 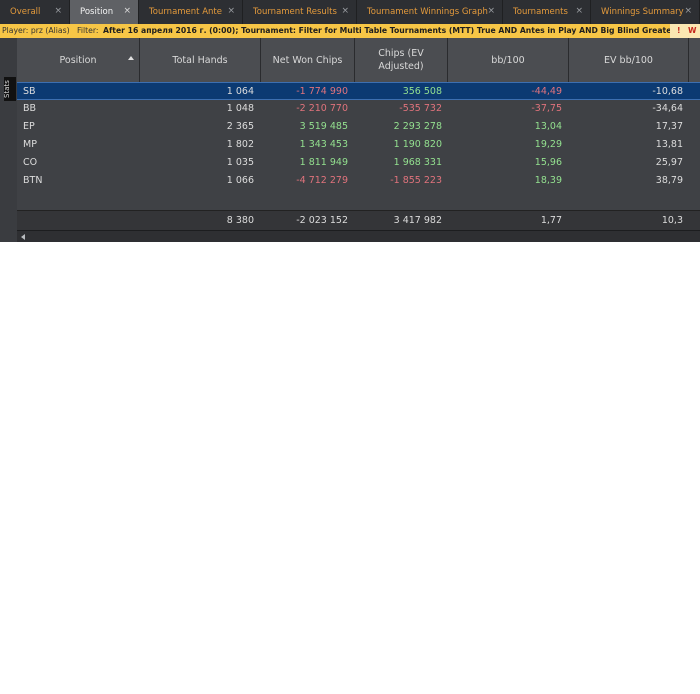 I want to click on cell-bb100: 15,96, so click(x=548, y=162).